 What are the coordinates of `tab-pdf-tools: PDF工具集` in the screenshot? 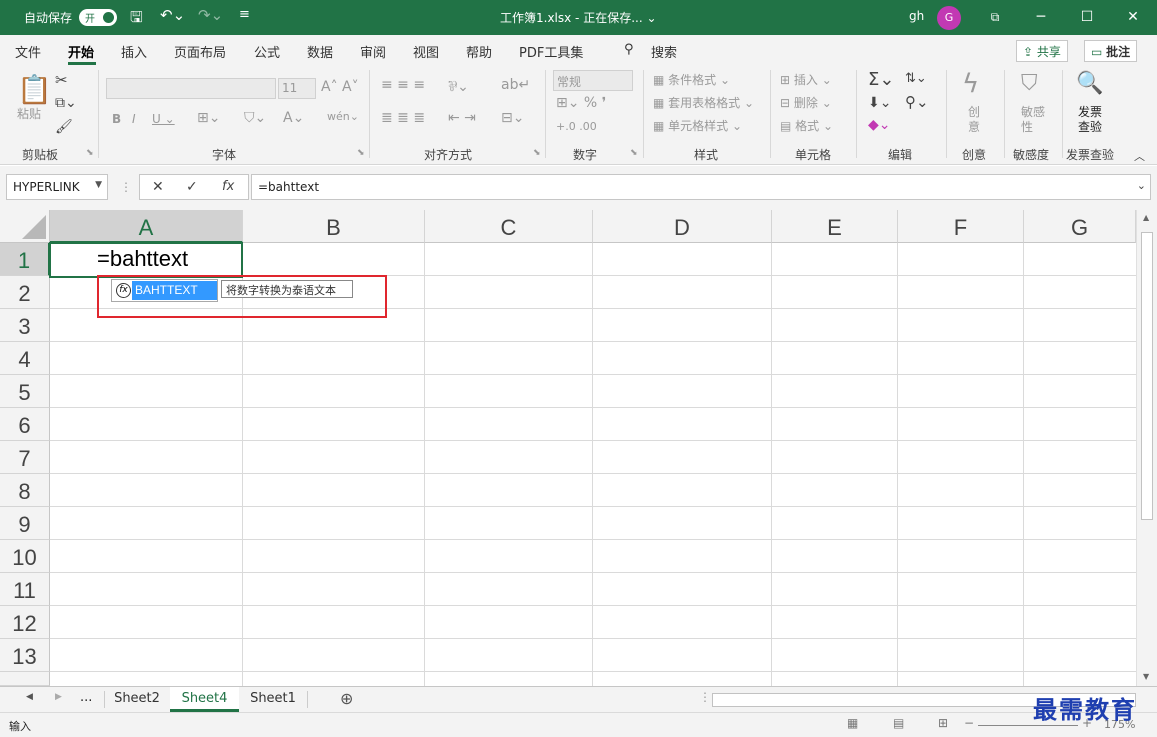 It's located at (551, 51).